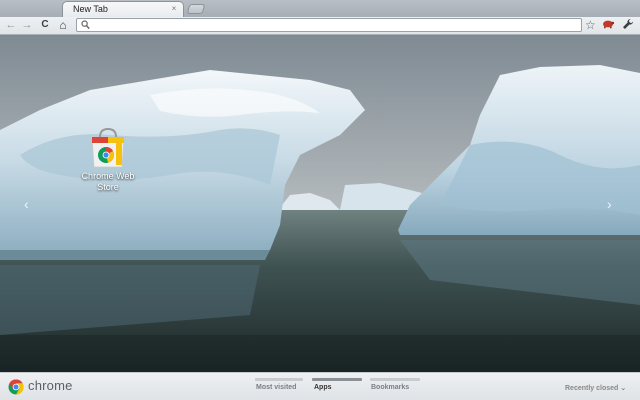  Describe the element at coordinates (323, 387) in the screenshot. I see `nav-apps: Apps` at that location.